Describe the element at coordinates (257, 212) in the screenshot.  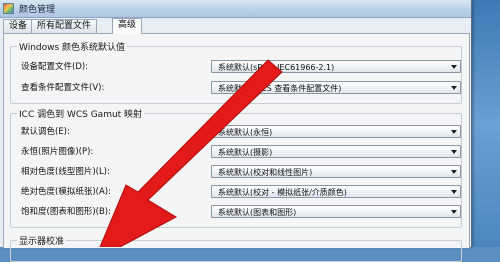
I see `dropdown-value: 系统默认(图表和图形)` at that location.